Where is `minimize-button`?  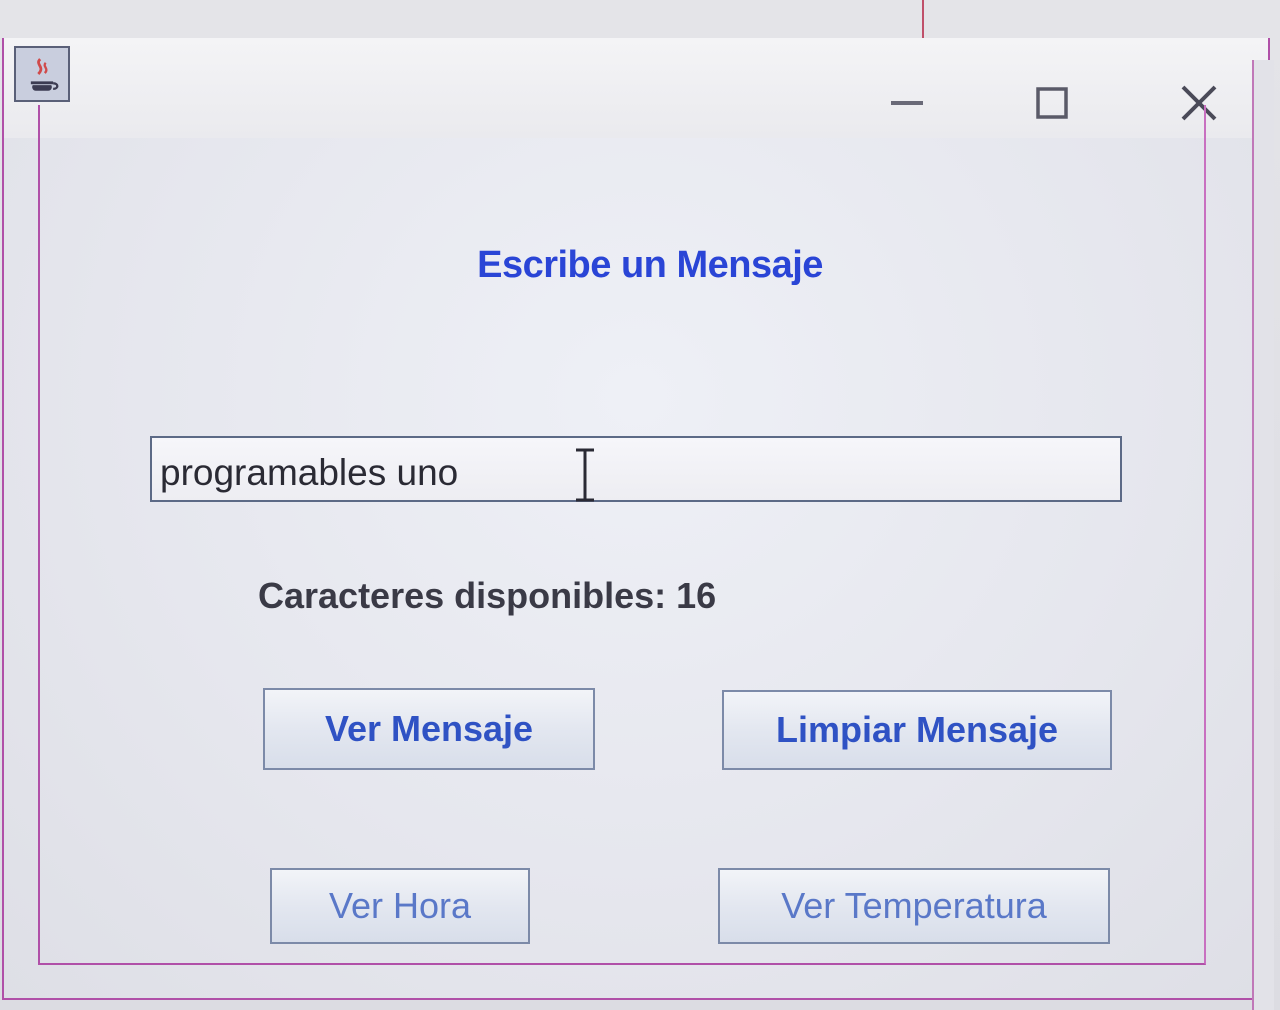
minimize-button is located at coordinates (907, 103).